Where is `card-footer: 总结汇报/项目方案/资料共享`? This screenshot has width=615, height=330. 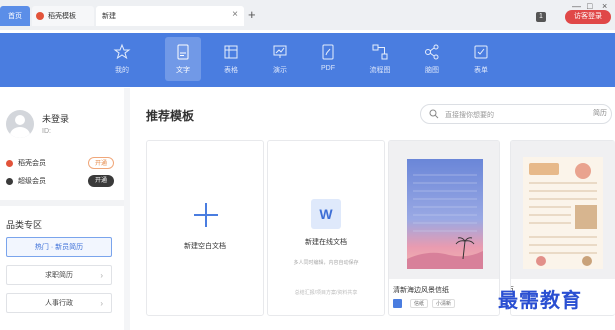
card-footer: 总结汇报/项目方案/资料共享 is located at coordinates (326, 293).